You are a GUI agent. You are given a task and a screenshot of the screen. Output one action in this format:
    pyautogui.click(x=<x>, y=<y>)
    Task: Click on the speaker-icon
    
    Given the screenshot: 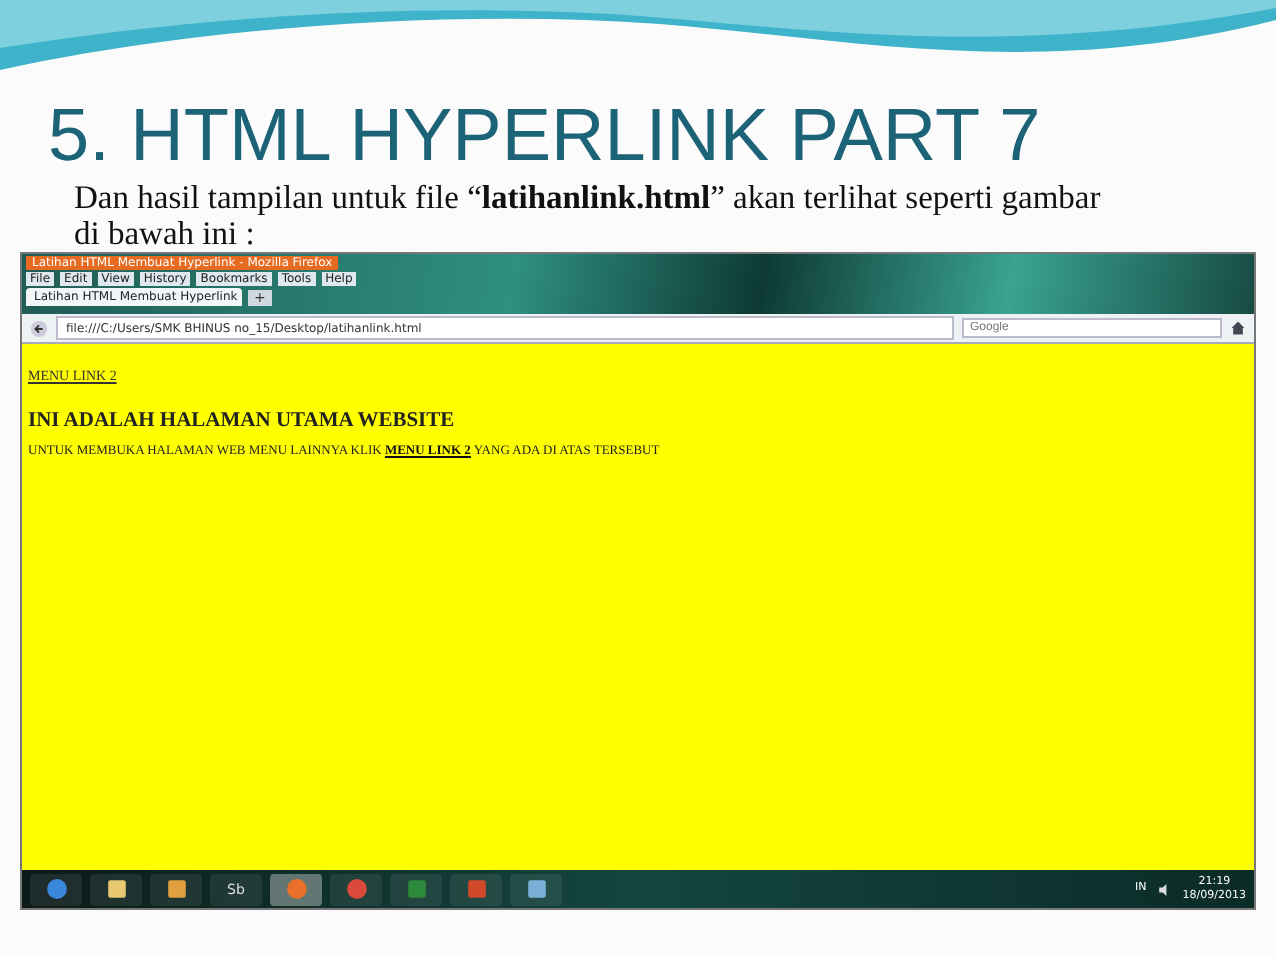 What is the action you would take?
    pyautogui.click(x=1164, y=889)
    